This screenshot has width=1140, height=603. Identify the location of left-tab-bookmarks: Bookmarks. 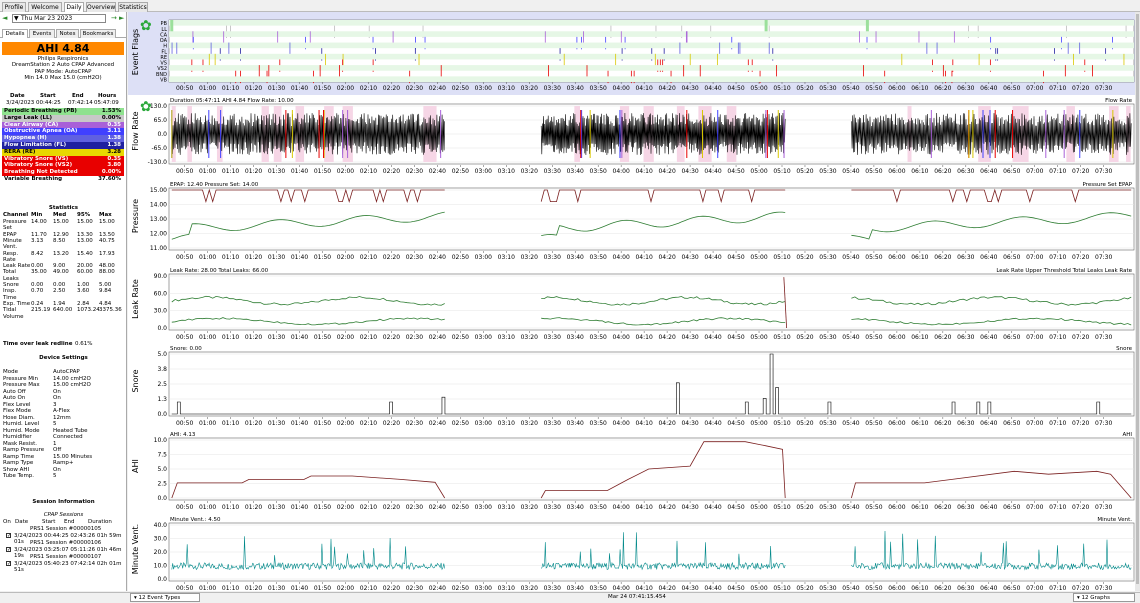
(98, 33).